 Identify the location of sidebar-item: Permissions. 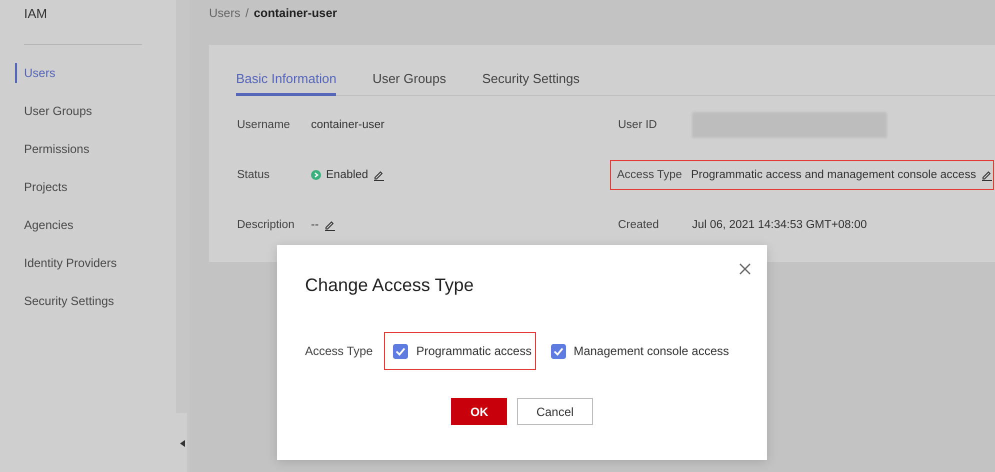
(95, 149).